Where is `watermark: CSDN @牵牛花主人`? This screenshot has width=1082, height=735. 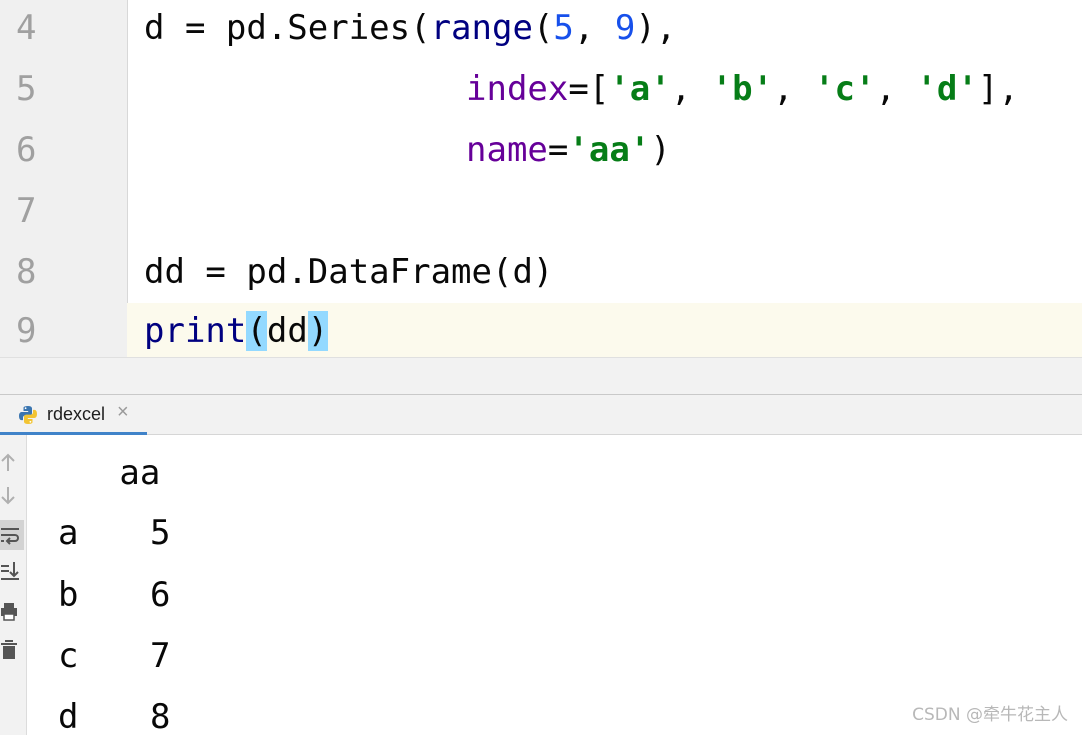 watermark: CSDN @牵牛花主人 is located at coordinates (990, 715).